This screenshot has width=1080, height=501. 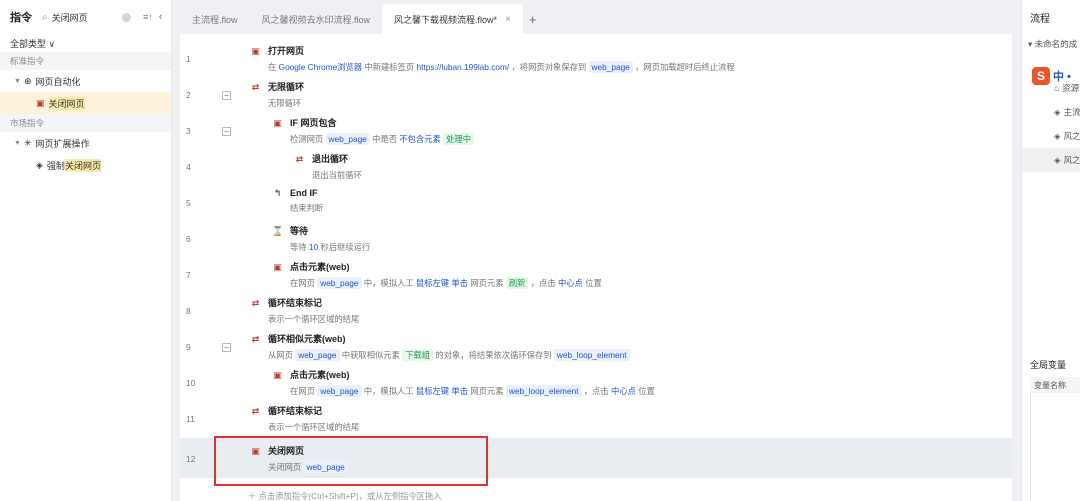 What do you see at coordinates (1041, 76) in the screenshot?
I see `sogou-logo-icon: S` at bounding box center [1041, 76].